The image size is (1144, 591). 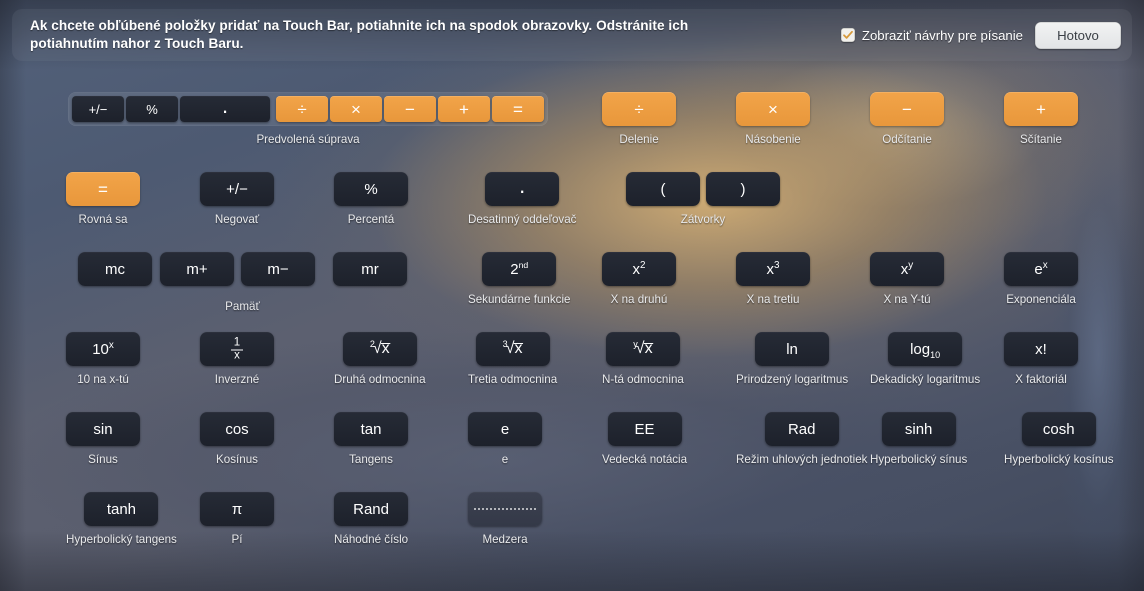 I want to click on random-number-key: Rand, so click(x=371, y=509).